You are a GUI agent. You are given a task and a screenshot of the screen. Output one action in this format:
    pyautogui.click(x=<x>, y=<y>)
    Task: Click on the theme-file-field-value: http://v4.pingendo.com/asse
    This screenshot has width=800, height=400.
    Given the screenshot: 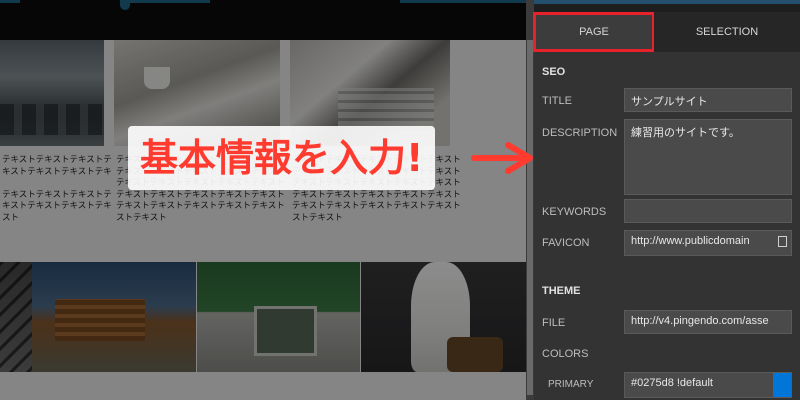 What is the action you would take?
    pyautogui.click(x=700, y=321)
    